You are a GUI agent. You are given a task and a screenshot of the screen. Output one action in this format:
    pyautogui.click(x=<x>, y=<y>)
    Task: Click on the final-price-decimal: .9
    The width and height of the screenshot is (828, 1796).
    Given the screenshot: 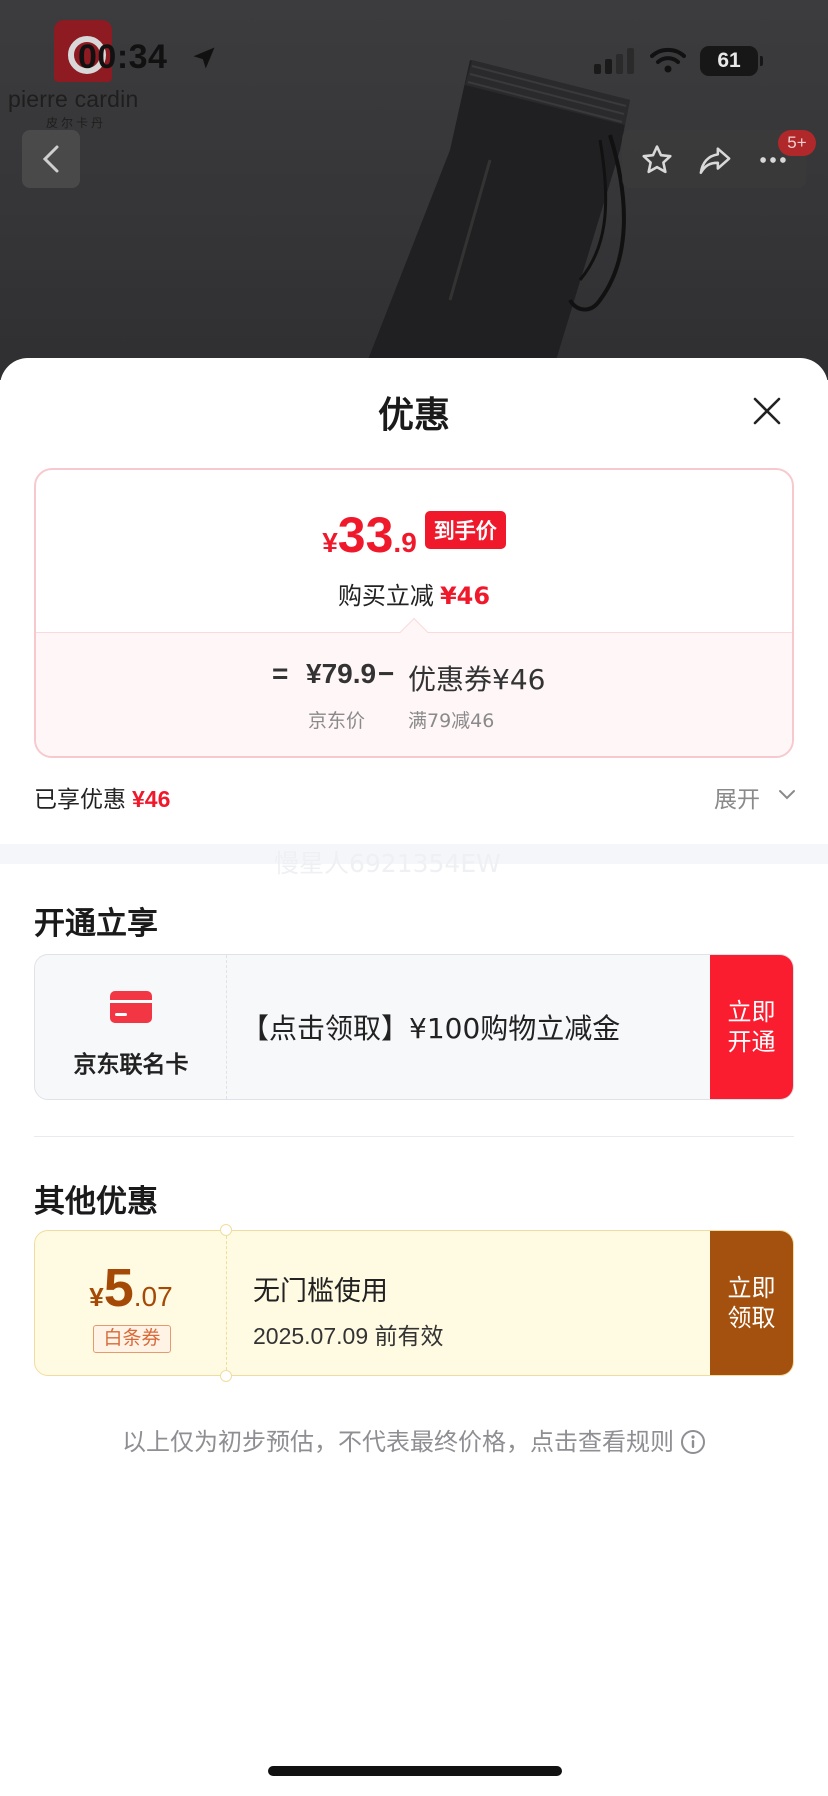 What is the action you would take?
    pyautogui.click(x=405, y=542)
    